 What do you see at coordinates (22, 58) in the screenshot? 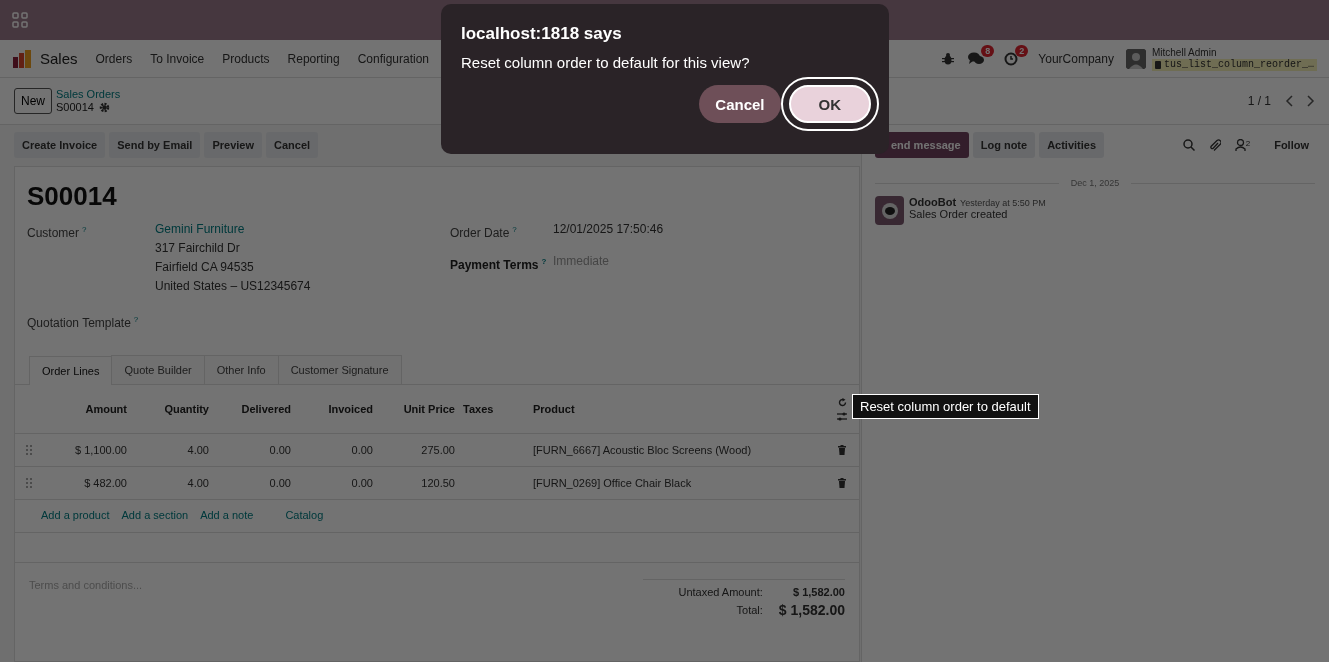
I see `sales-app-logo` at bounding box center [22, 58].